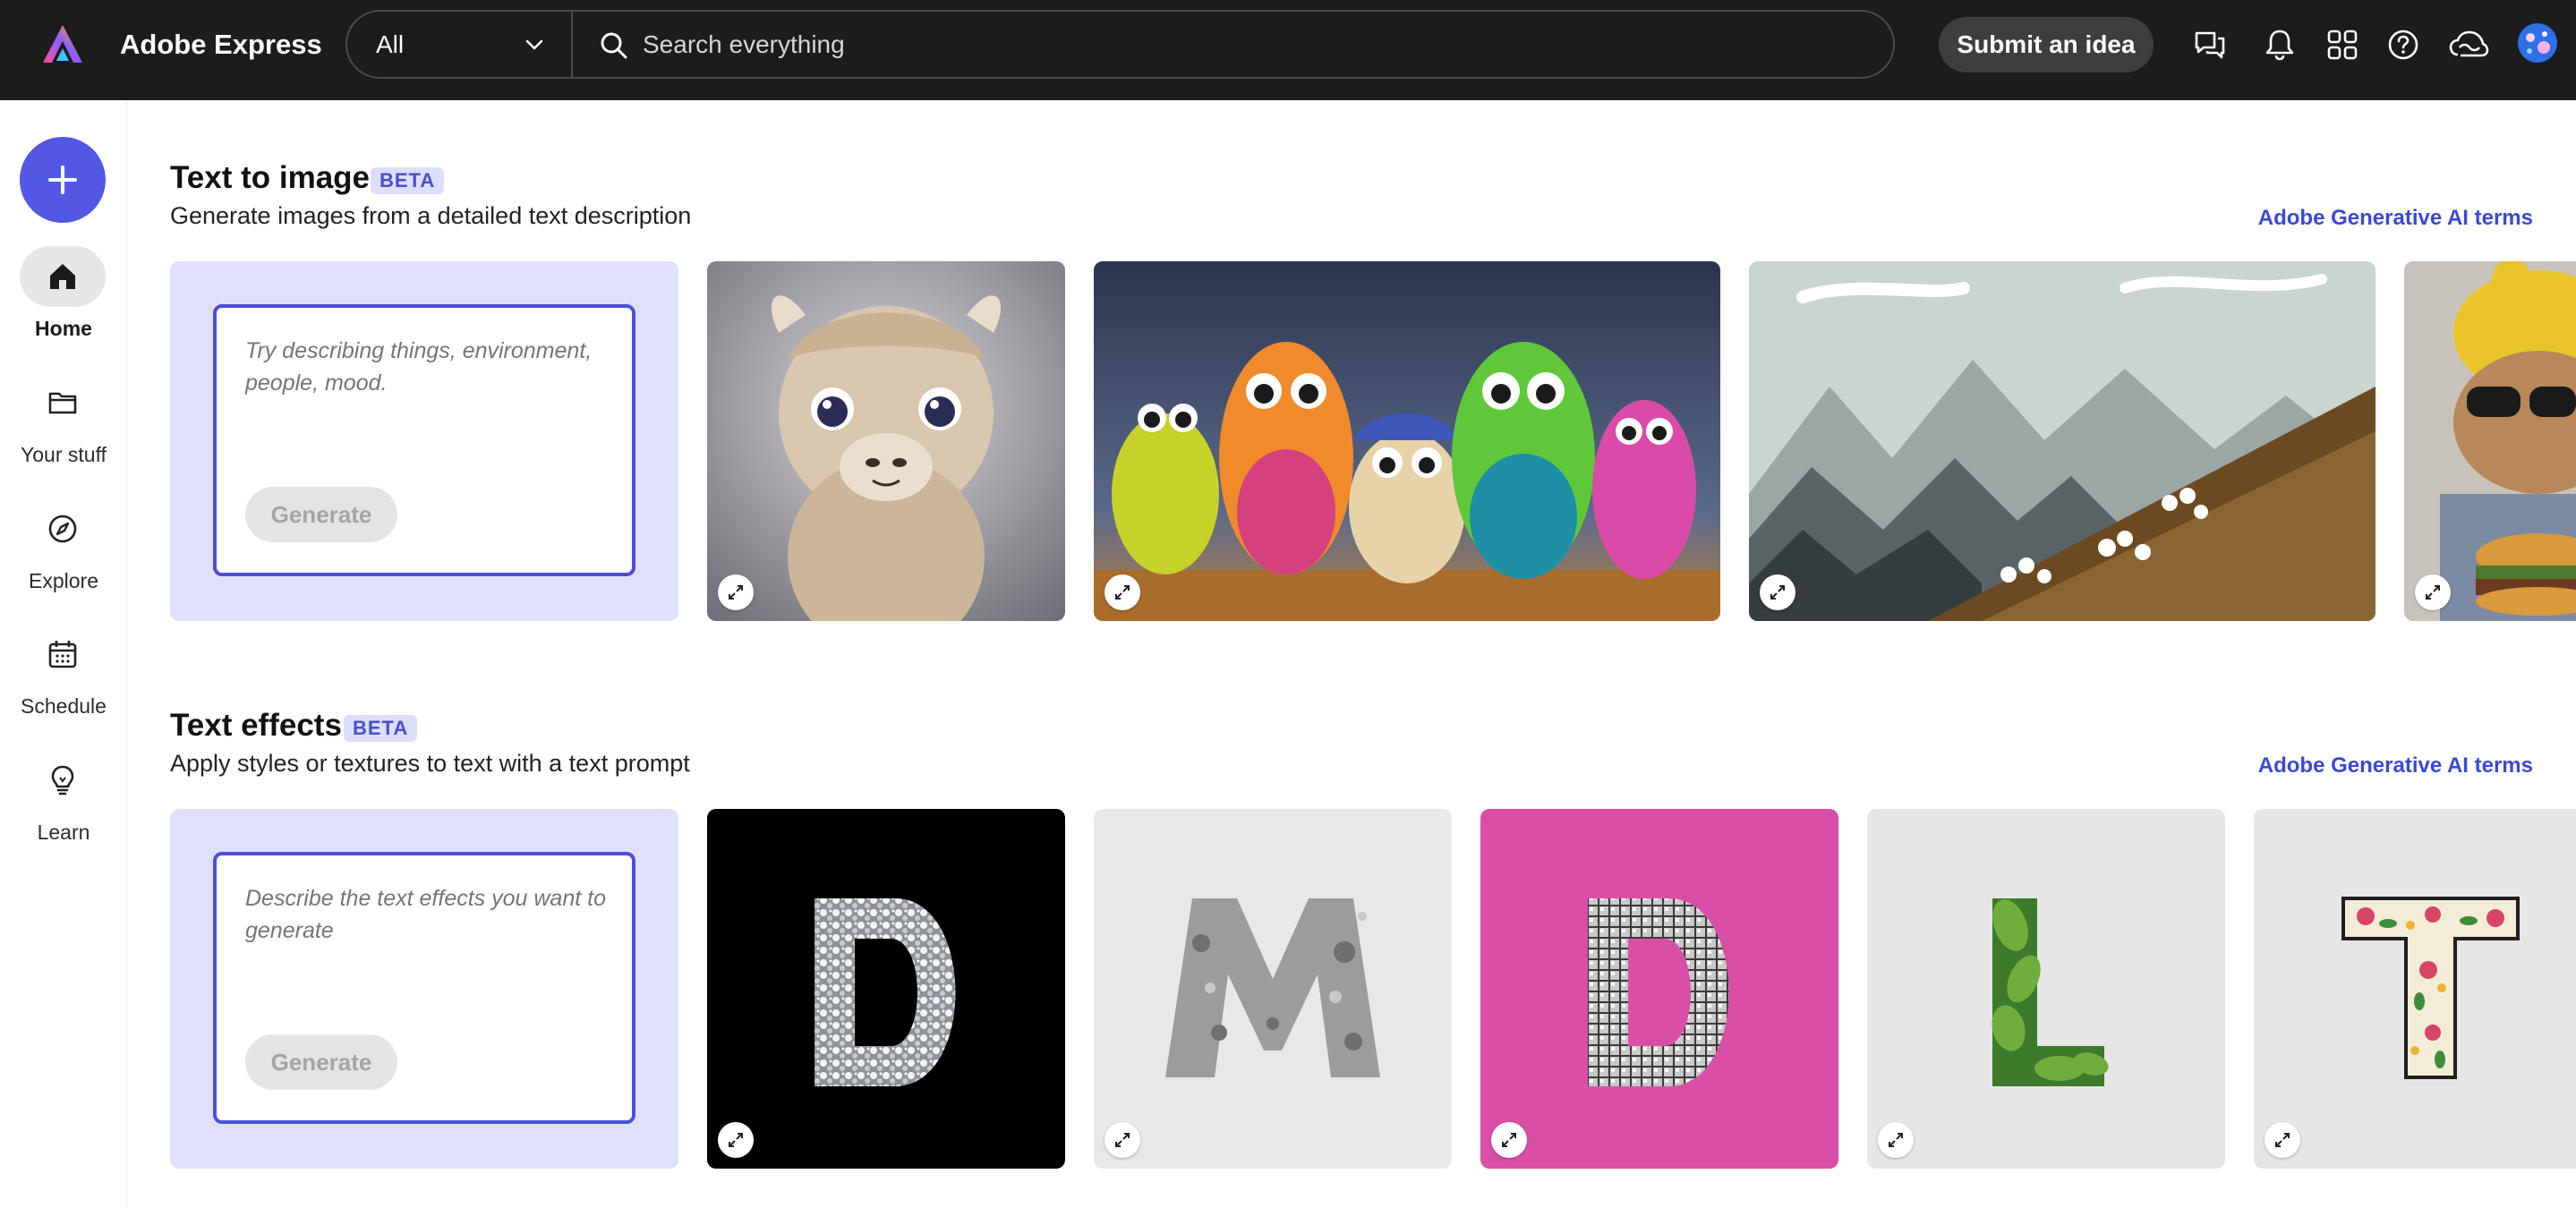 The height and width of the screenshot is (1208, 2576). I want to click on llama-image, so click(886, 441).